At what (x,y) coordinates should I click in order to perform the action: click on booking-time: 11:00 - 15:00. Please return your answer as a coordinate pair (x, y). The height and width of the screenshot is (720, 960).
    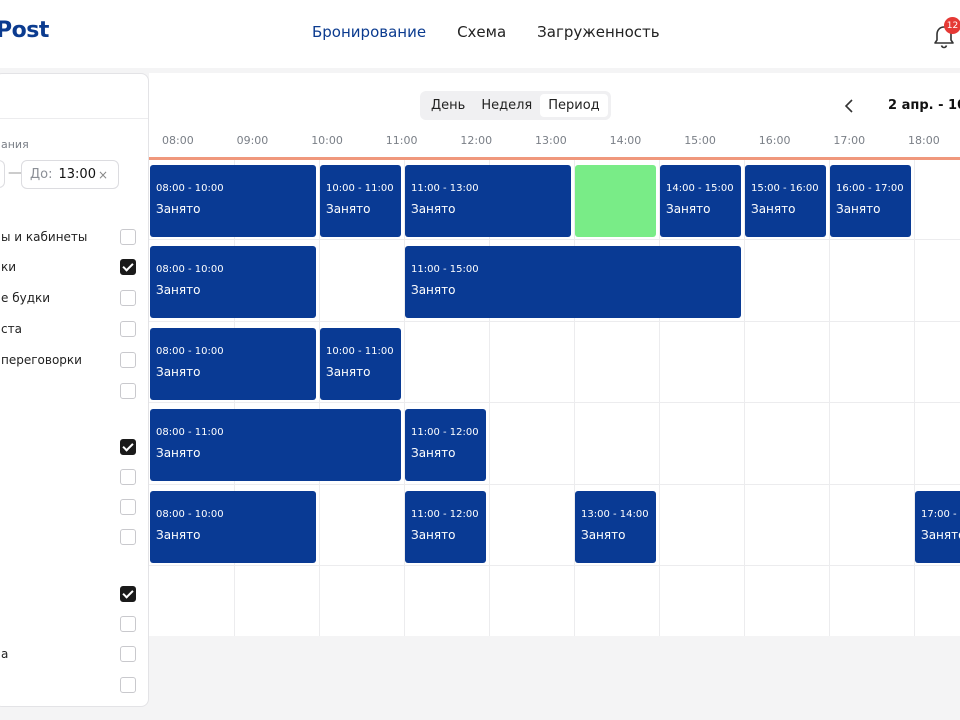
    Looking at the image, I should click on (445, 270).